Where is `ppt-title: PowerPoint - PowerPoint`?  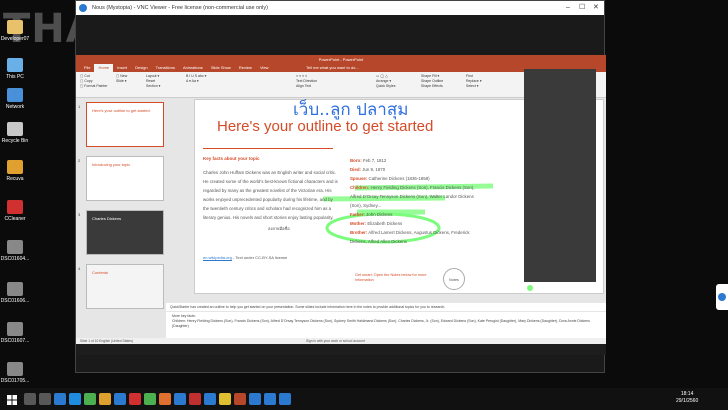
ppt-title: PowerPoint - PowerPoint is located at coordinates (341, 59).